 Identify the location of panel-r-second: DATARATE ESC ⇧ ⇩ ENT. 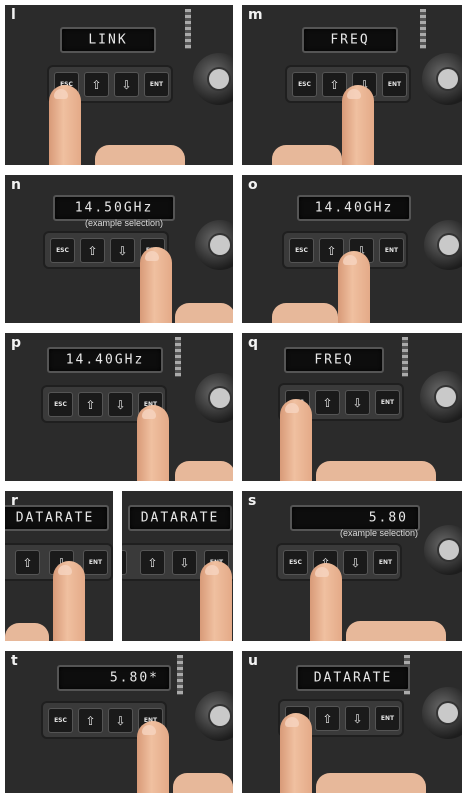
(177, 566).